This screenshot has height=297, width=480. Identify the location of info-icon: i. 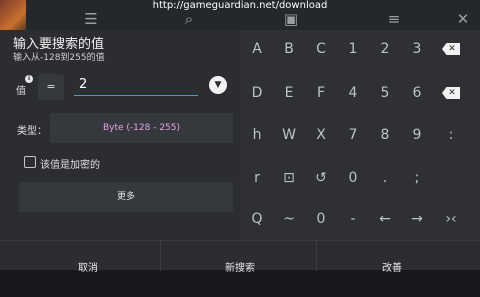
(29, 79).